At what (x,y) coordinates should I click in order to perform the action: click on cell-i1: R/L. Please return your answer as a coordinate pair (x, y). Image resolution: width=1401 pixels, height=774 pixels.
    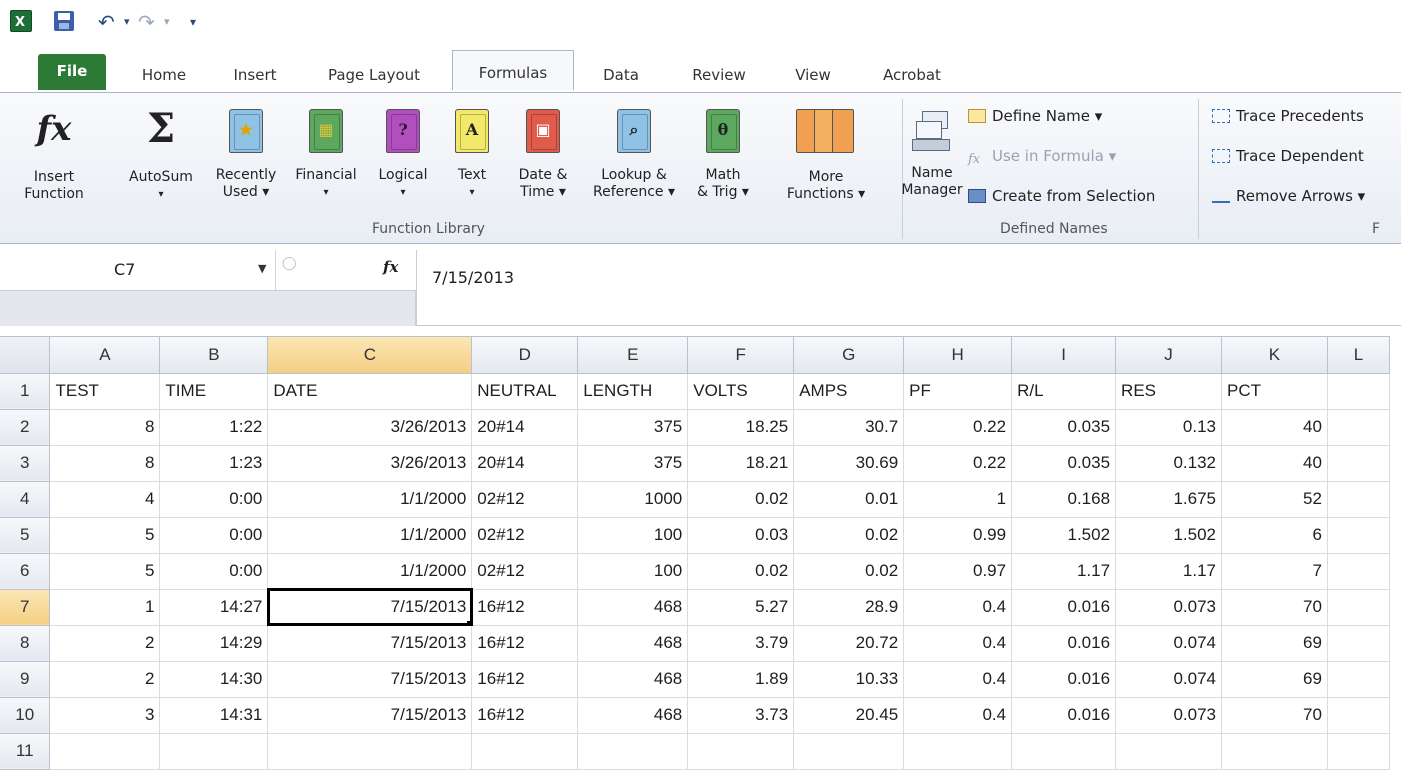
    Looking at the image, I should click on (1064, 391).